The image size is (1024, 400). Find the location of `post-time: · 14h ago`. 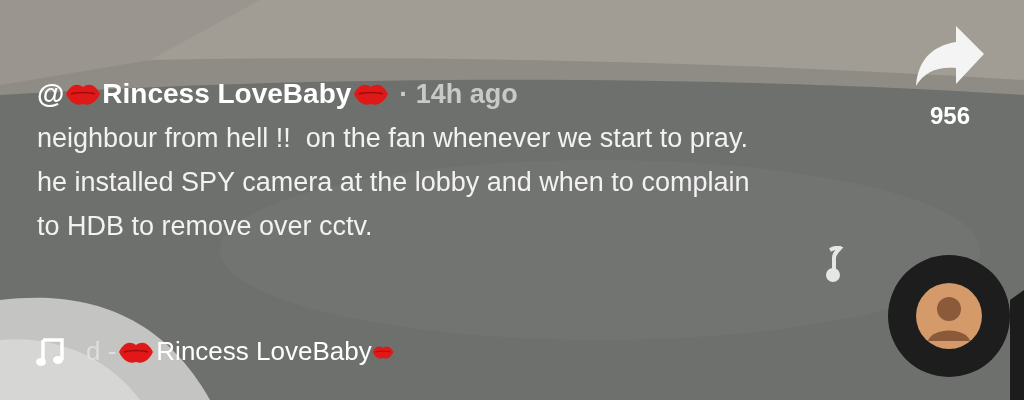

post-time: · 14h ago is located at coordinates (458, 94).